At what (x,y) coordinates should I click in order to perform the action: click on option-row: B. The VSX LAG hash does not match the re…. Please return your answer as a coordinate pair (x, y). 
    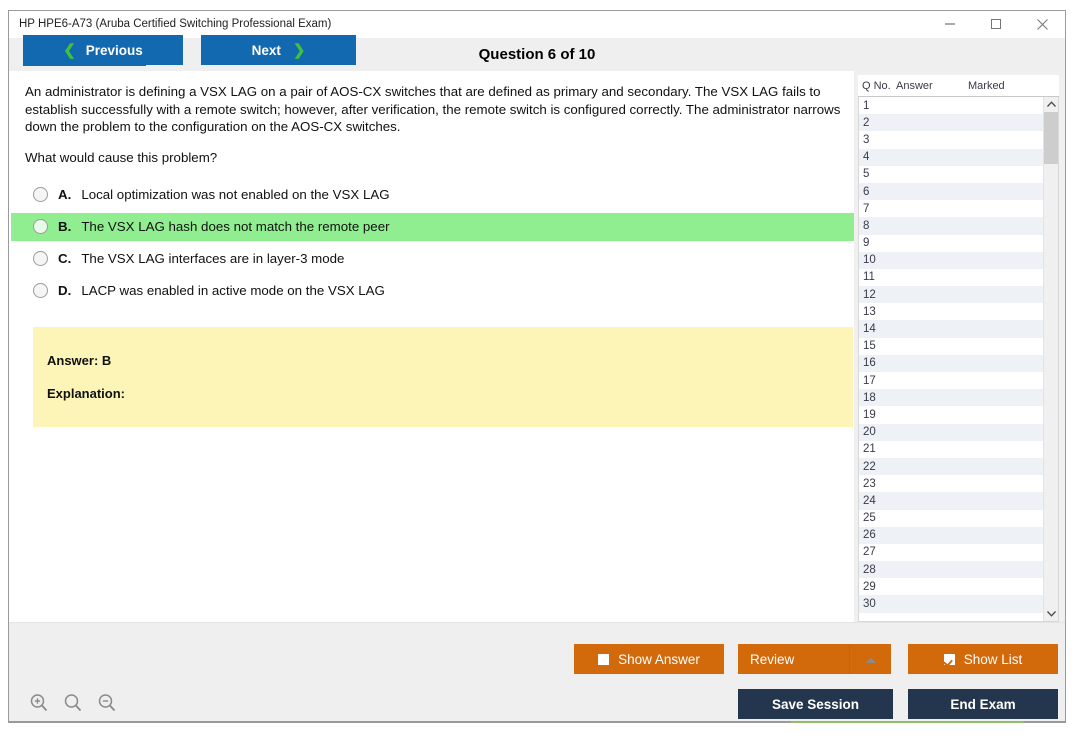
    Looking at the image, I should click on (432, 226).